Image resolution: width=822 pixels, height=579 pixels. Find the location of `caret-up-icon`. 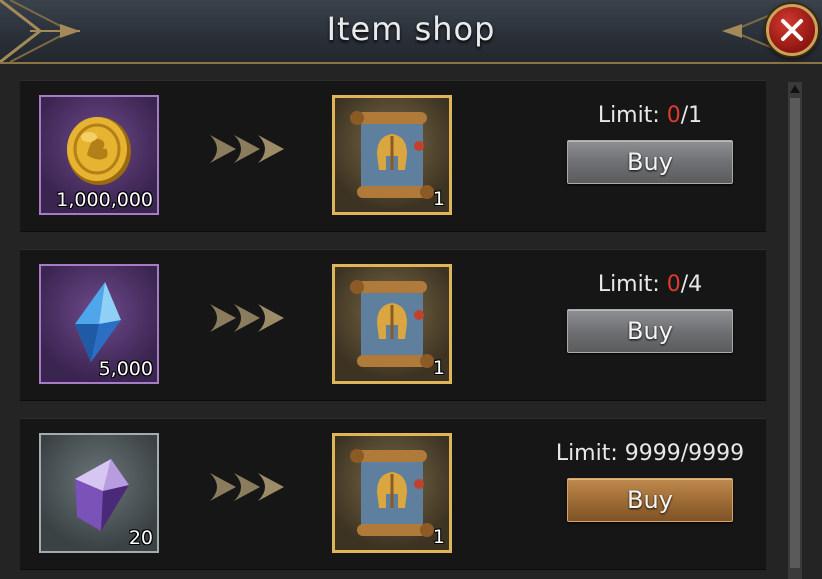

caret-up-icon is located at coordinates (795, 89).